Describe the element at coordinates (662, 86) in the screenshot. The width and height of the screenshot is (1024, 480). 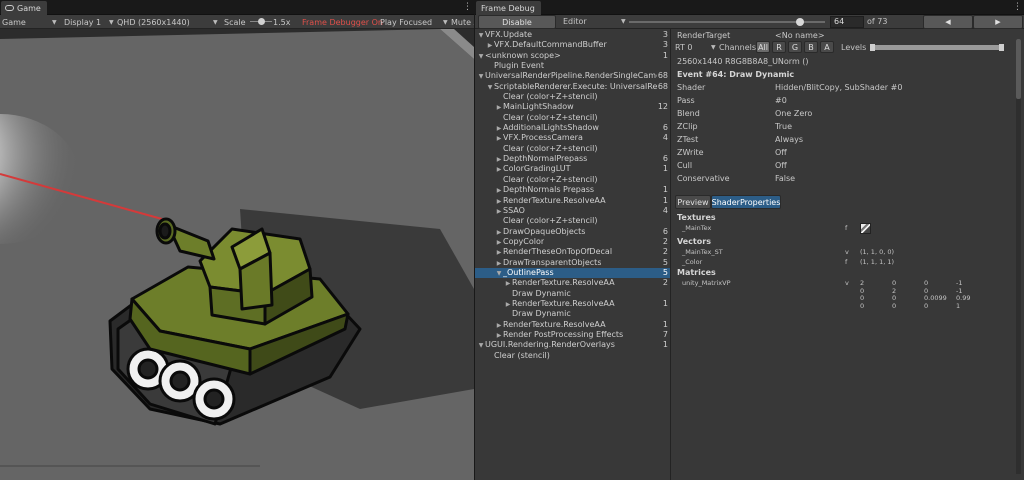
I see `event-tree-item-count: 68` at that location.